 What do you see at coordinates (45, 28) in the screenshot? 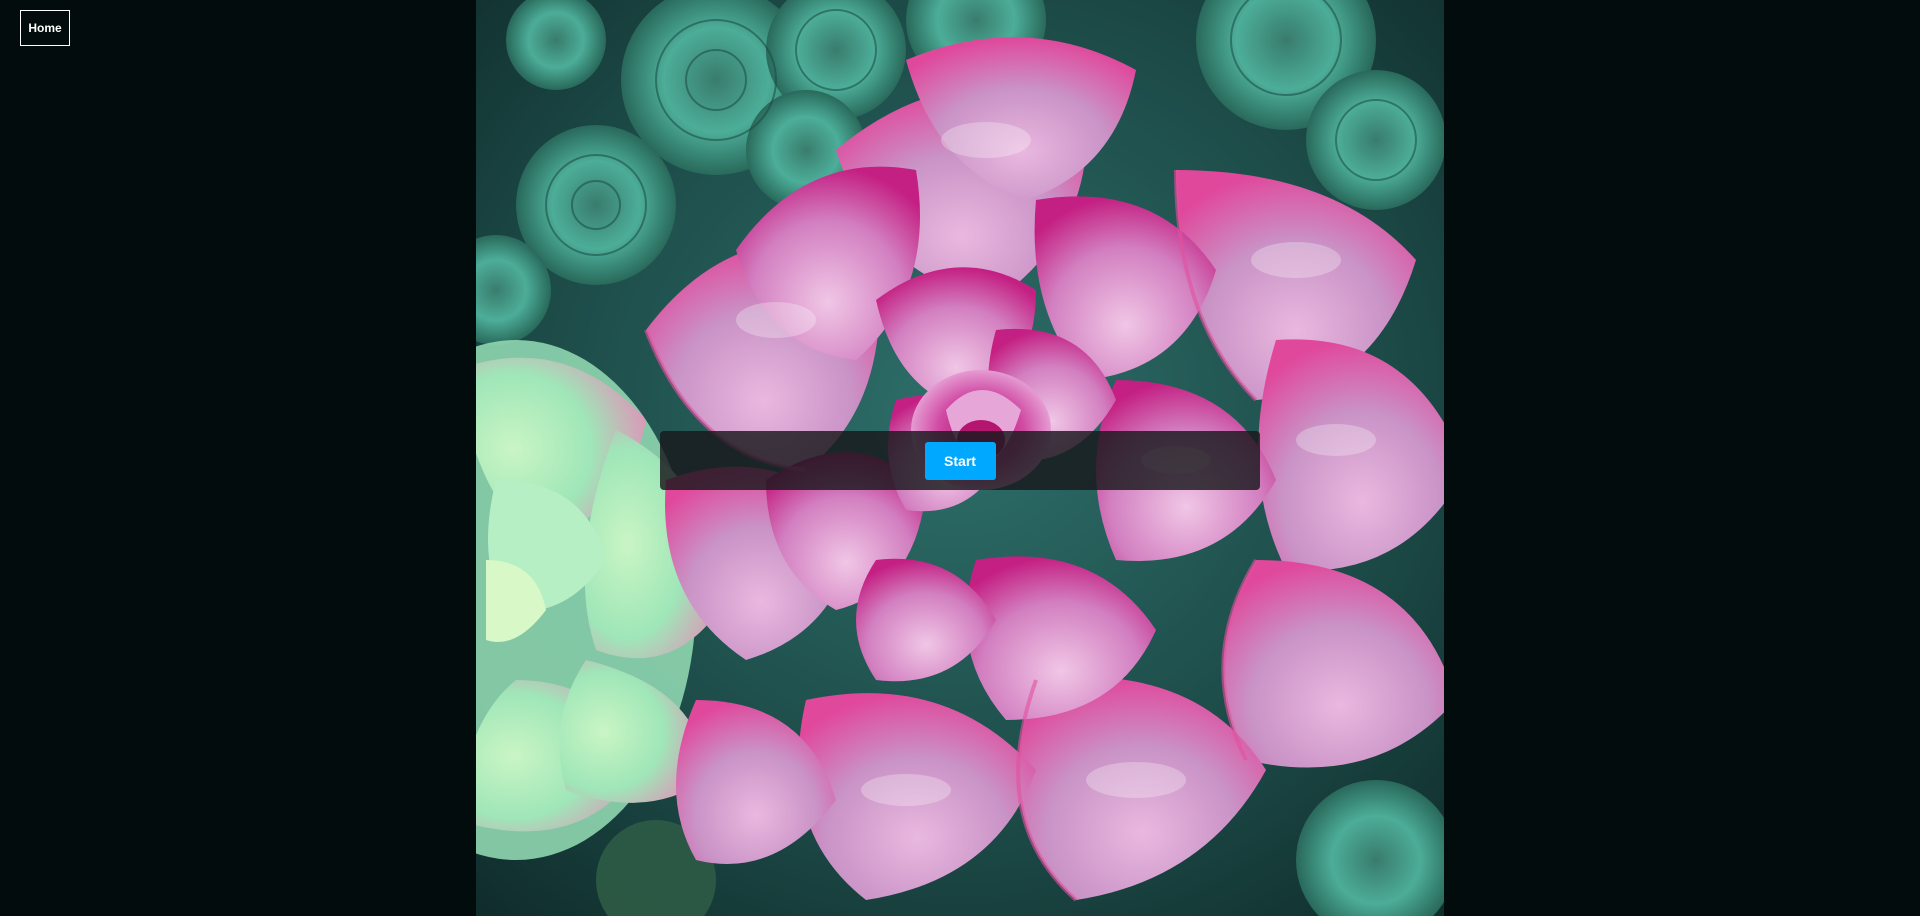
I see `home-button: Home` at bounding box center [45, 28].